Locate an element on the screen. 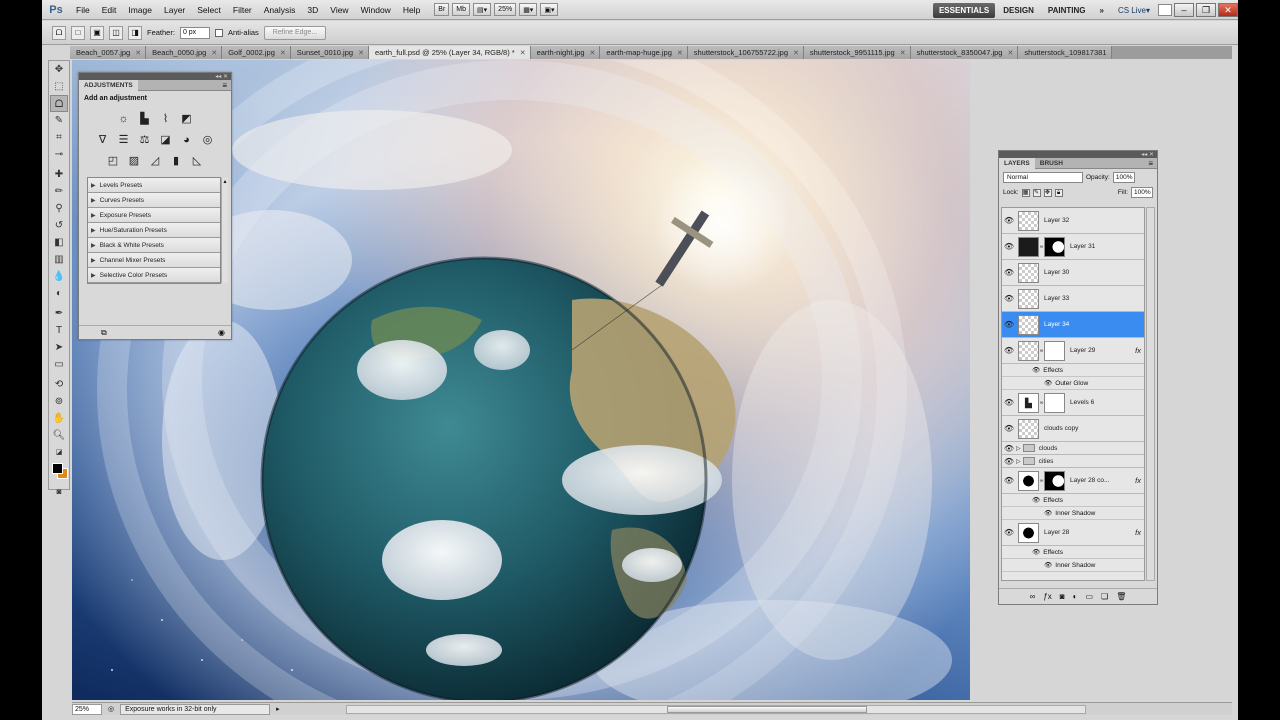 The height and width of the screenshot is (720, 1280). curves-icon: ⌇ is located at coordinates (165, 119).